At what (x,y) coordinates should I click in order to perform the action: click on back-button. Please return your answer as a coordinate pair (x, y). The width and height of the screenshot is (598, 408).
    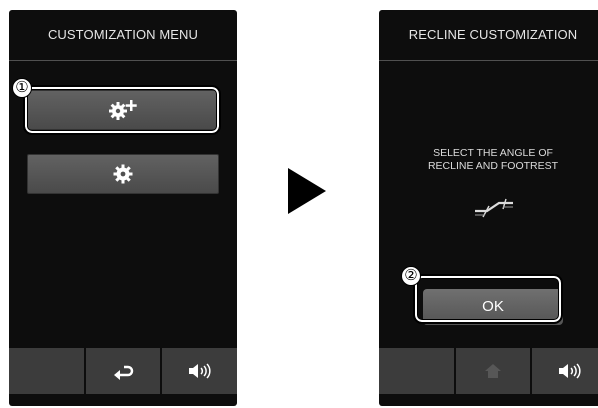
    Looking at the image, I should click on (123, 371).